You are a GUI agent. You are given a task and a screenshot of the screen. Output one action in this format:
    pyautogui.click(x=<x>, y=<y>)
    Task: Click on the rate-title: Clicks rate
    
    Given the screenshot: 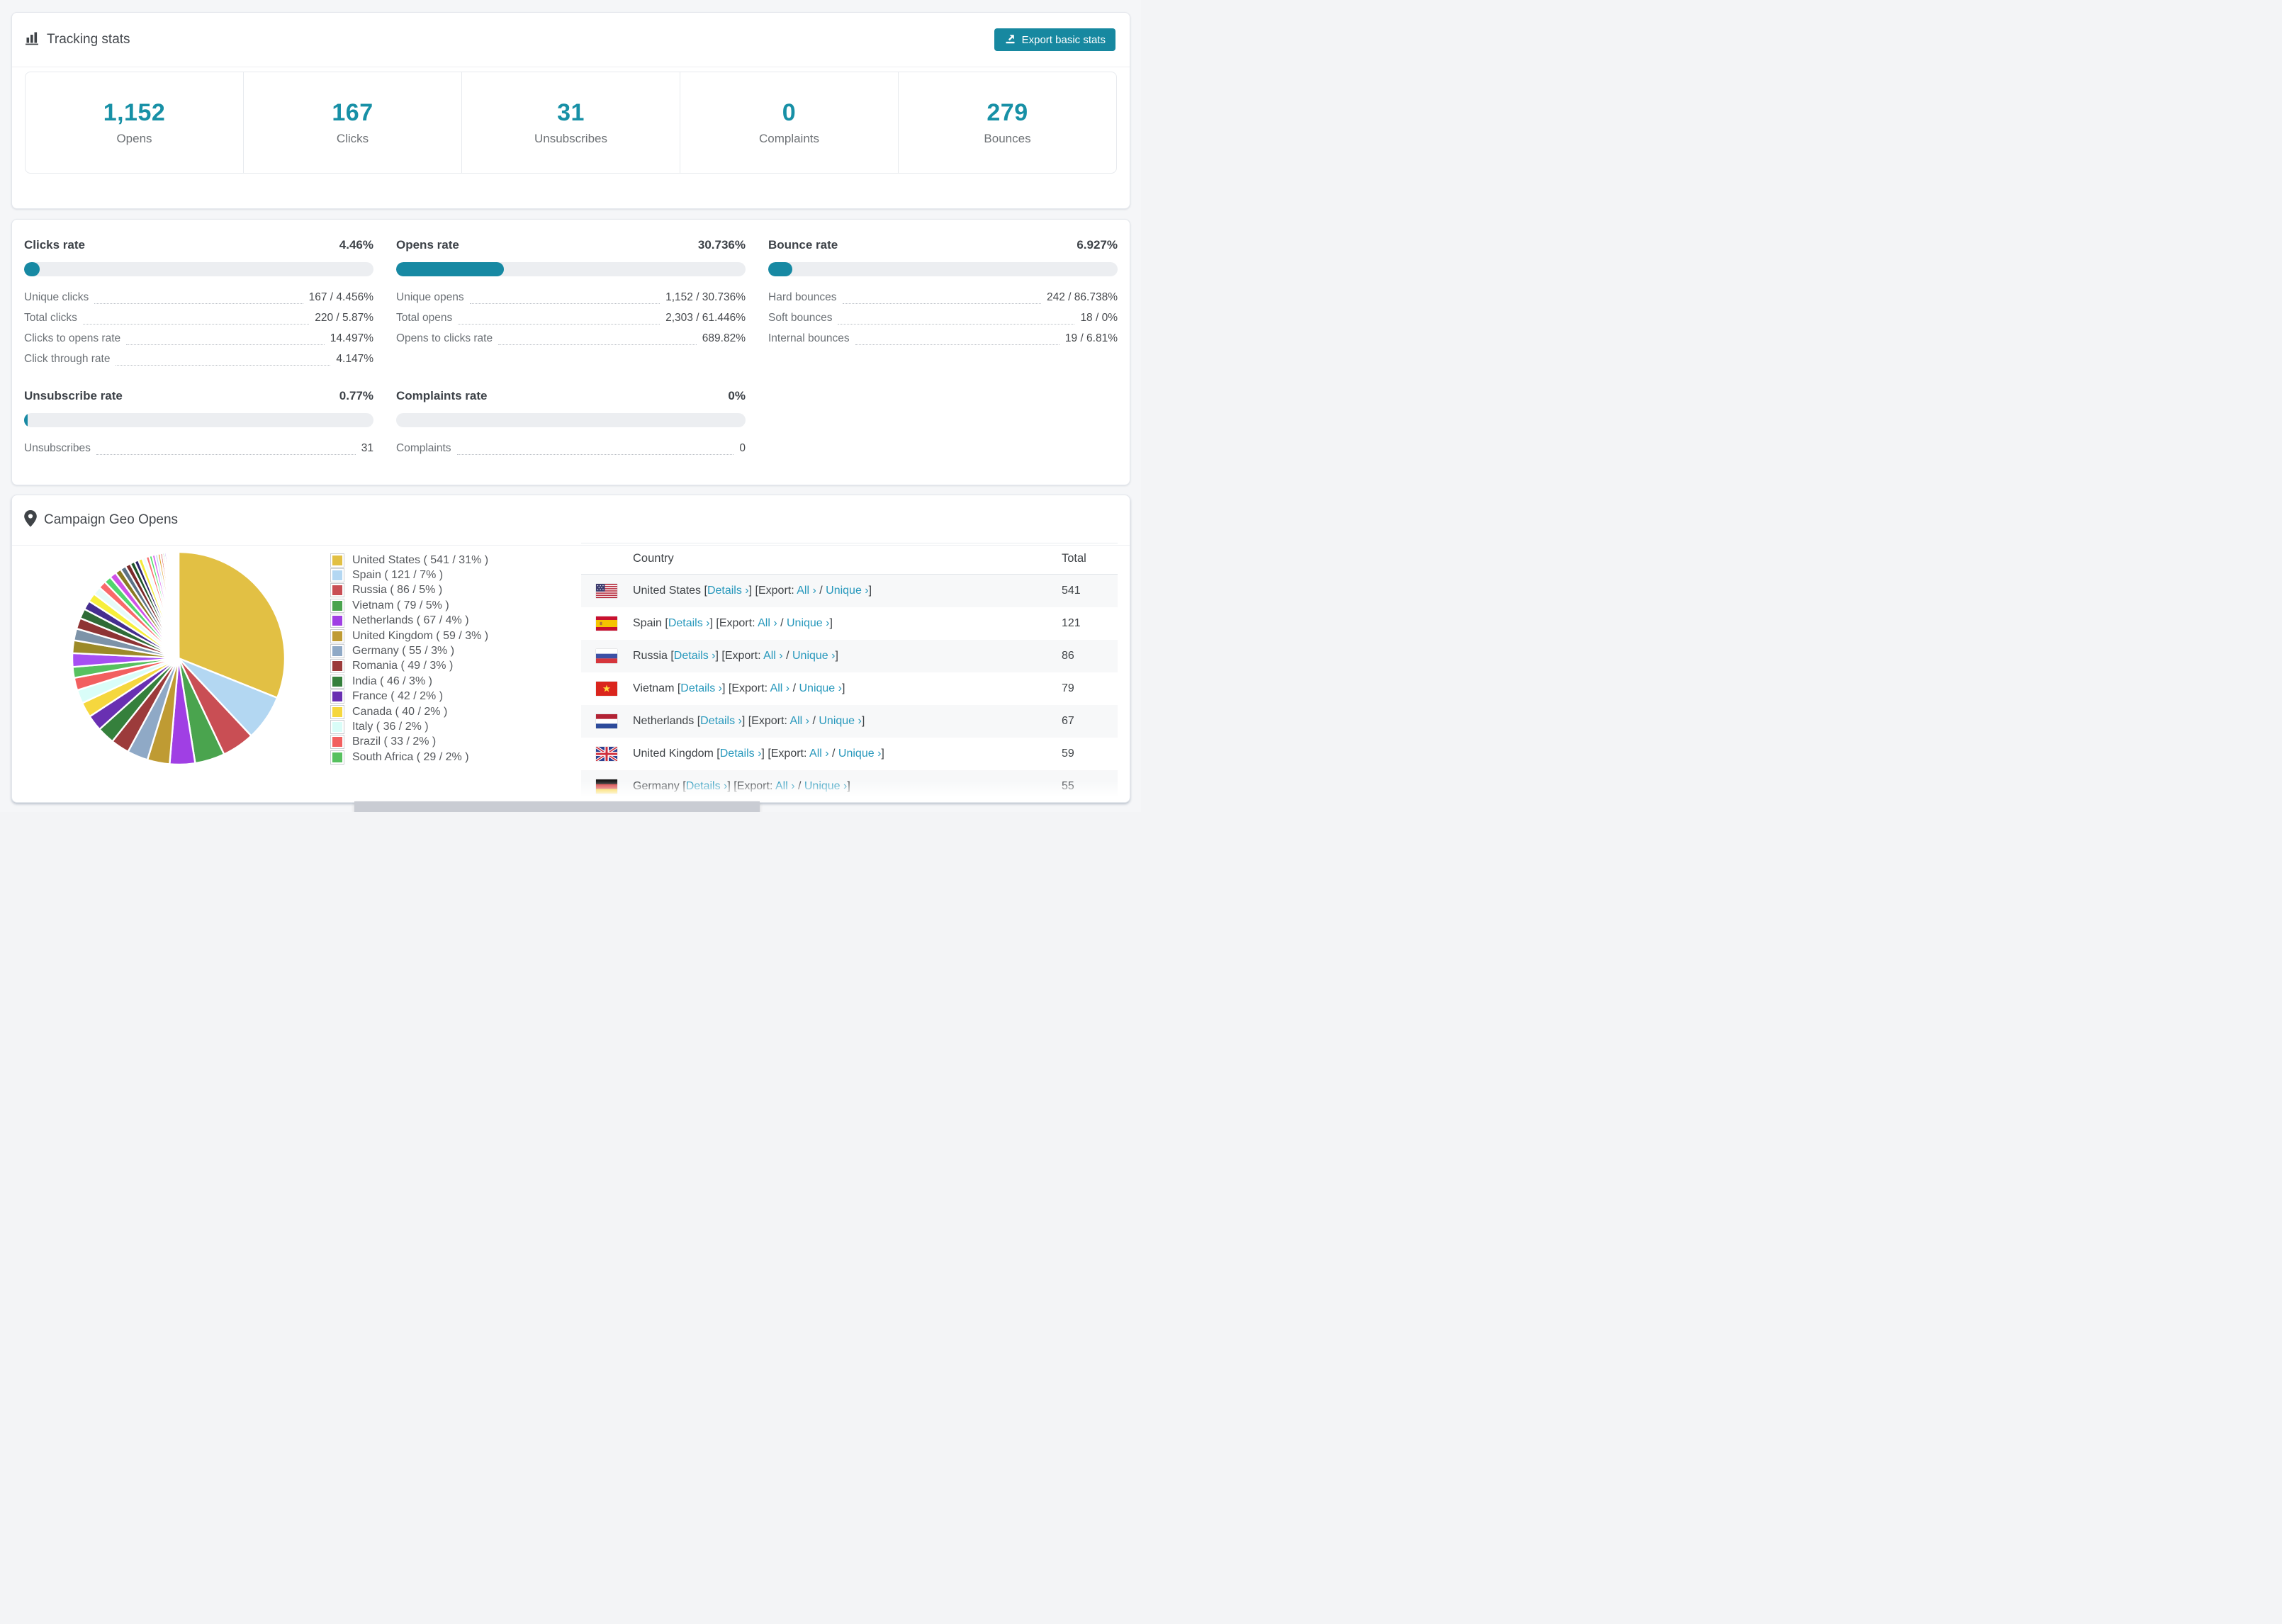 What is the action you would take?
    pyautogui.click(x=55, y=245)
    